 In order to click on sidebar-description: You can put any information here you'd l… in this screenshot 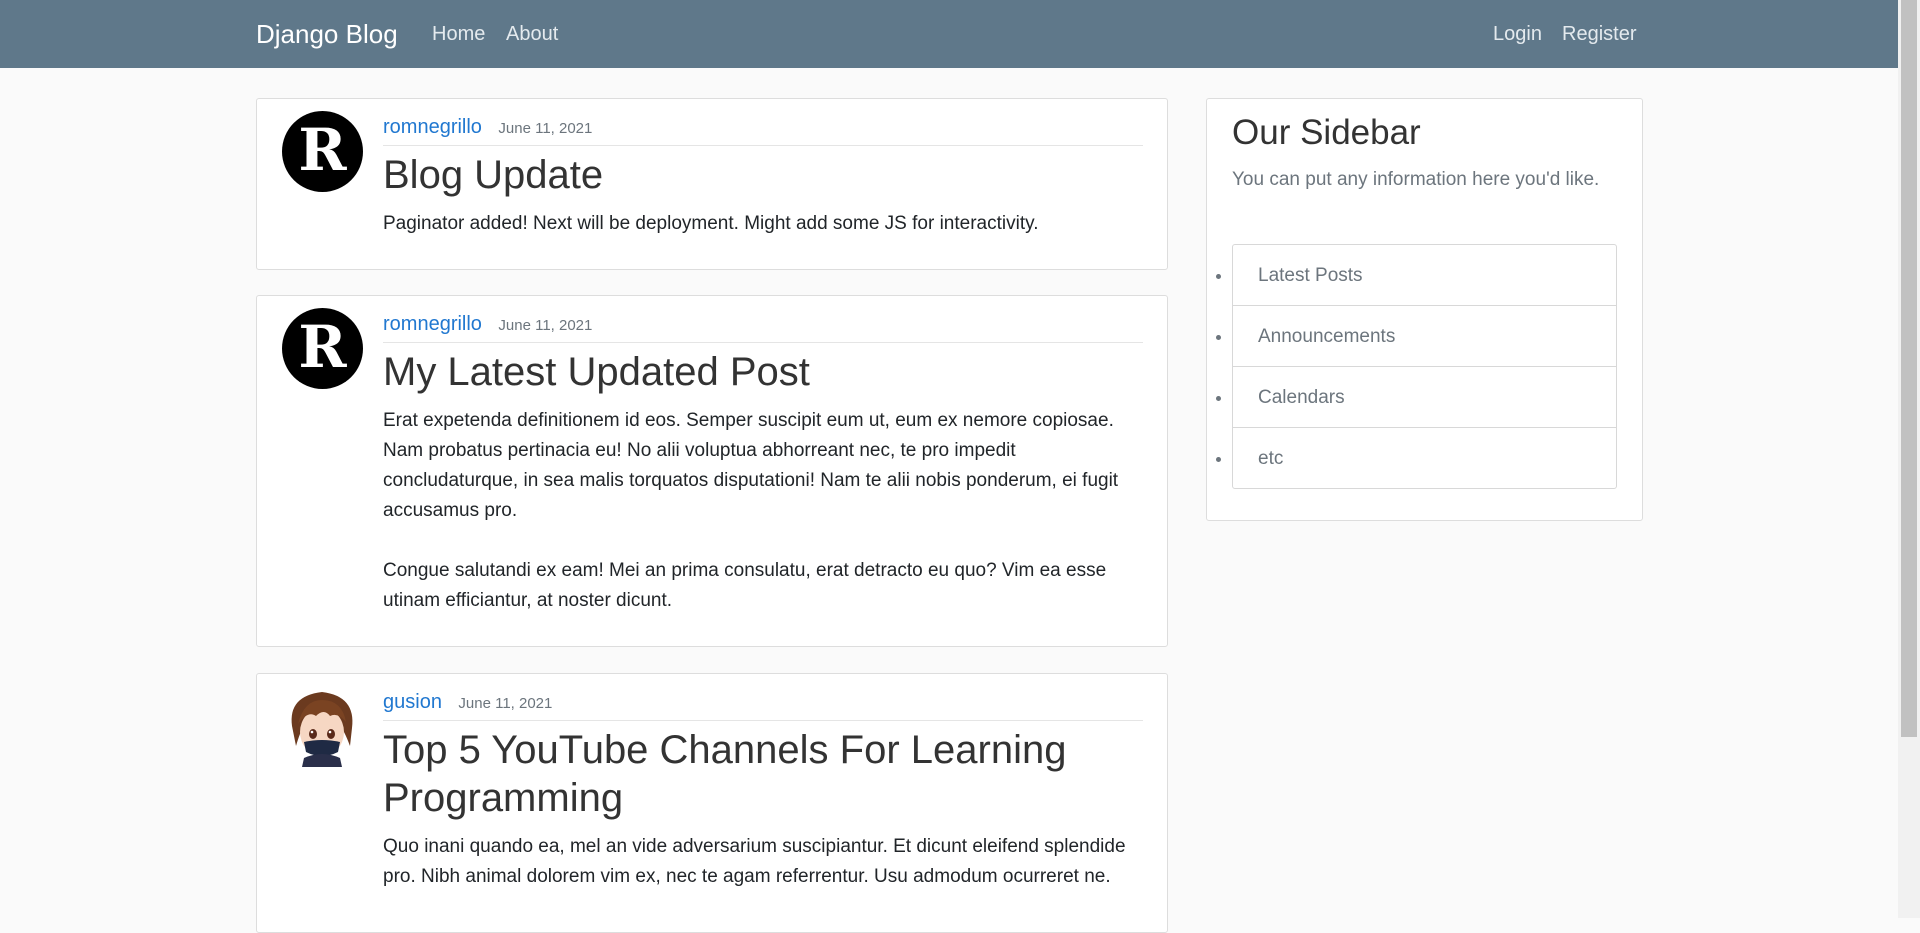, I will do `click(1416, 179)`.